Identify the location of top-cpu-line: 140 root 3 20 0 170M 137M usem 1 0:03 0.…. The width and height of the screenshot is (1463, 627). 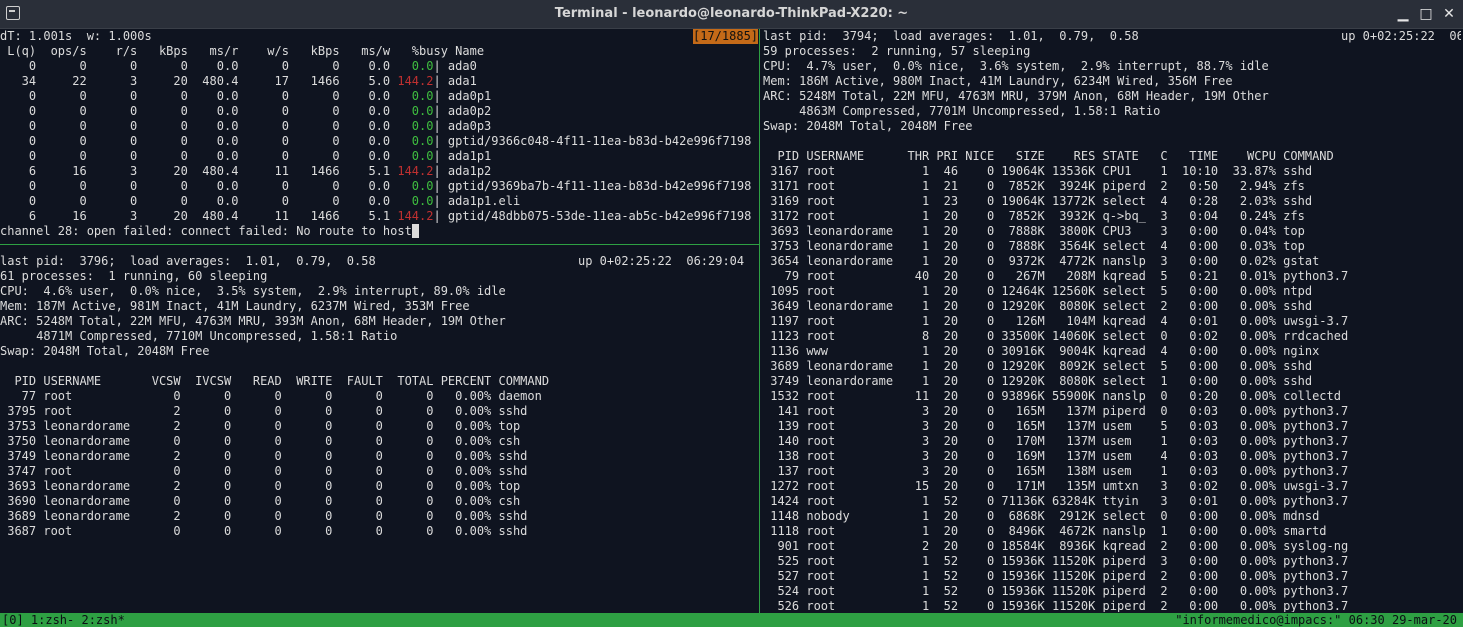
(1056, 441).